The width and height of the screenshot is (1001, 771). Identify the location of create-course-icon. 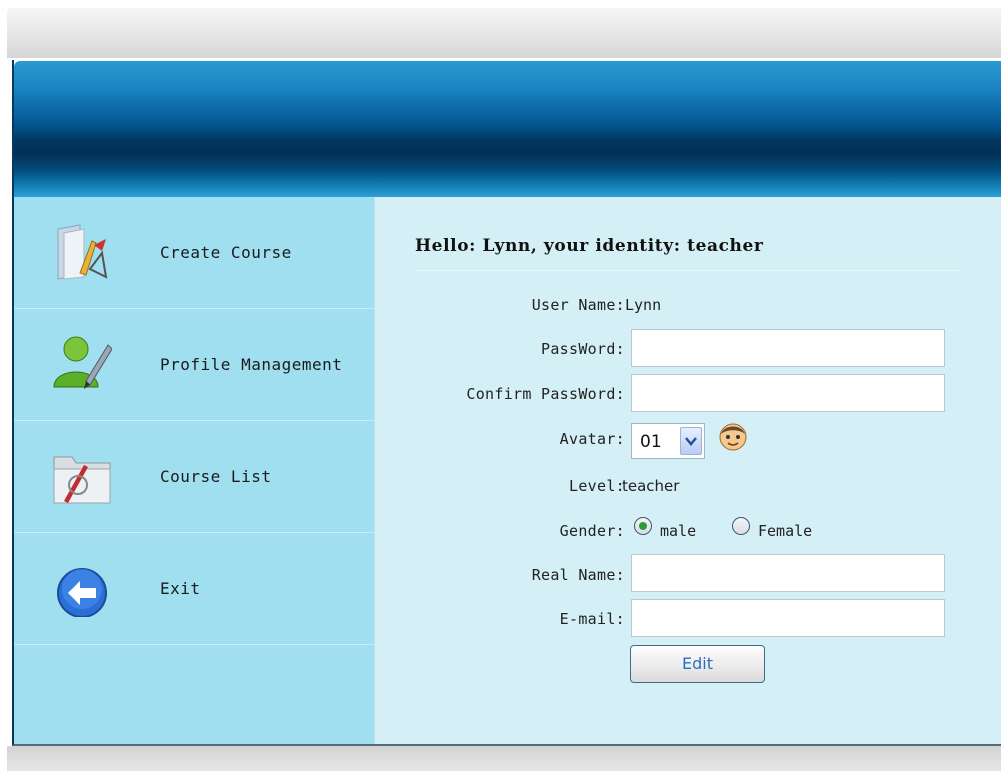
(81, 250).